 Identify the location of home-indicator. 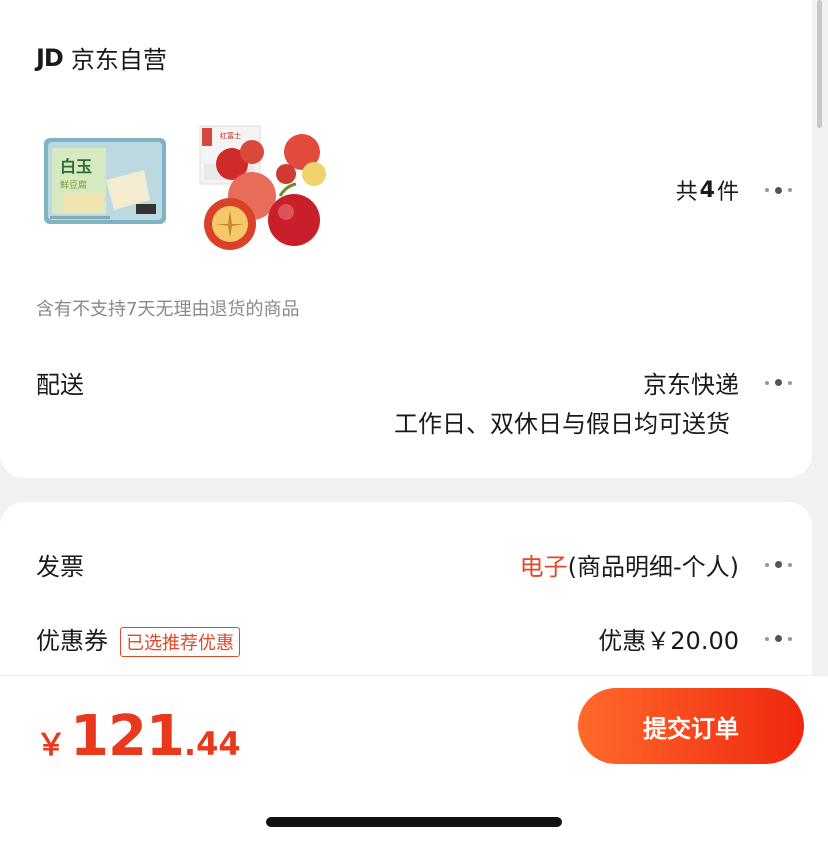
(414, 822).